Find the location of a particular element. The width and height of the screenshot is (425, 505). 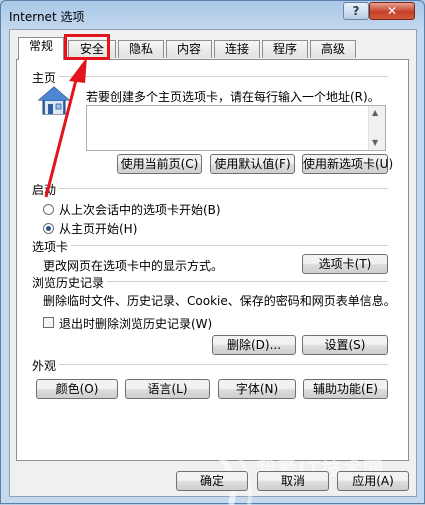

annotation-arrow is located at coordinates (65, 127).